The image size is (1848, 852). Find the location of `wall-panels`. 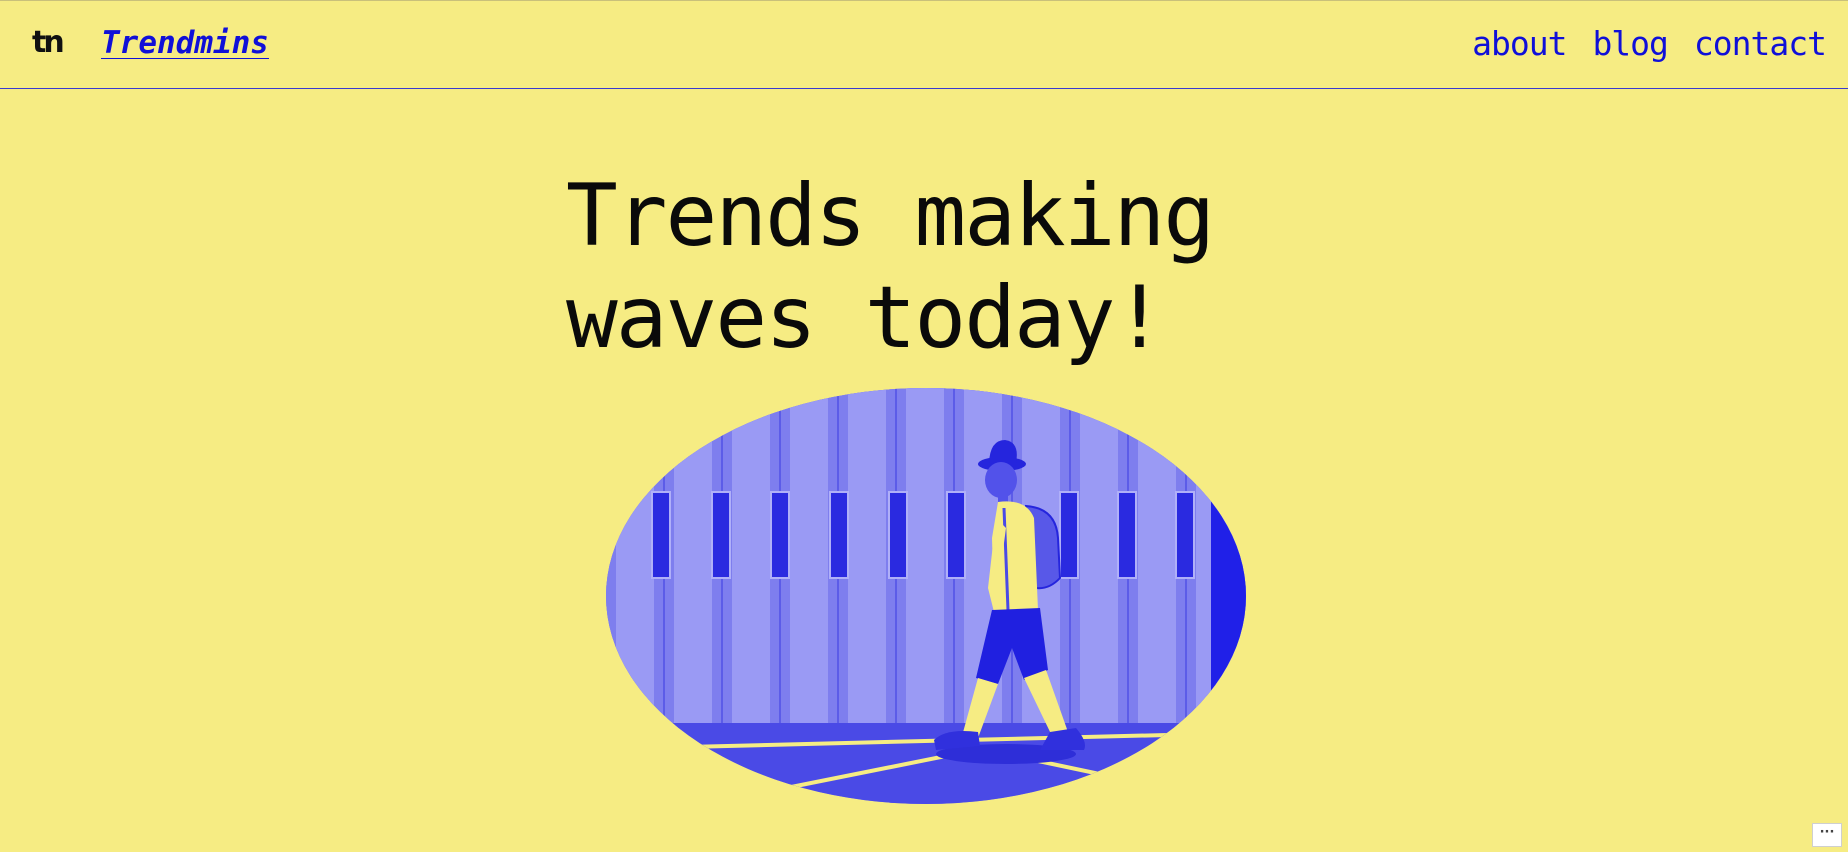

wall-panels is located at coordinates (926, 558).